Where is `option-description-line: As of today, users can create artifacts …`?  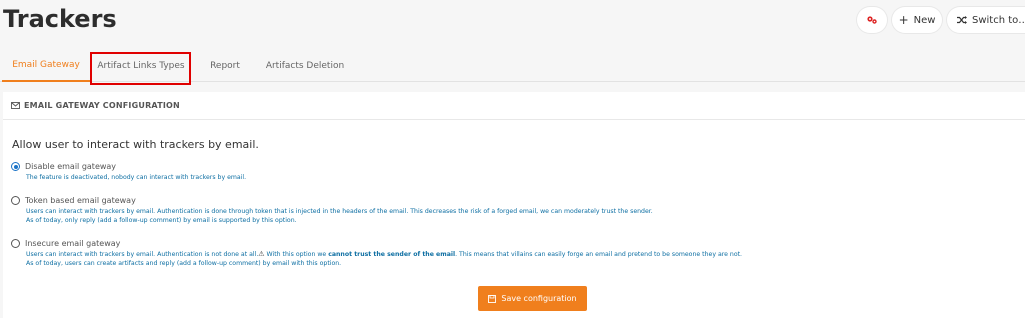 option-description-line: As of today, users can create artifacts … is located at coordinates (184, 263).